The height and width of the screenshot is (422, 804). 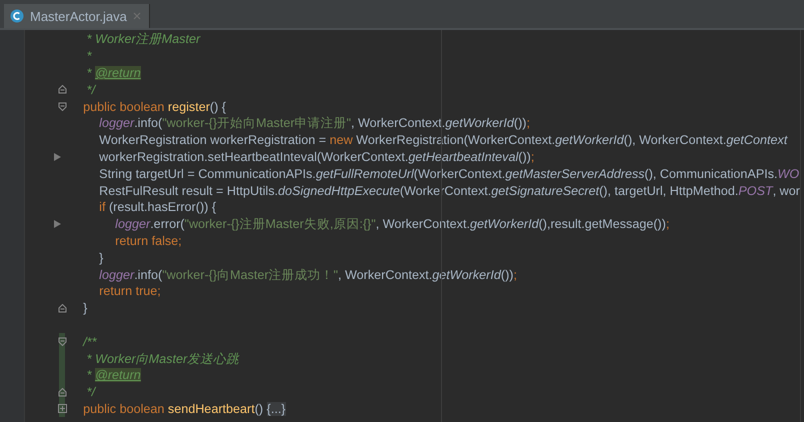 I want to click on code-line: workerRegistration.setHeartbeatInteval(WorkerContext.getHeartbeatInteval());, so click(x=316, y=157).